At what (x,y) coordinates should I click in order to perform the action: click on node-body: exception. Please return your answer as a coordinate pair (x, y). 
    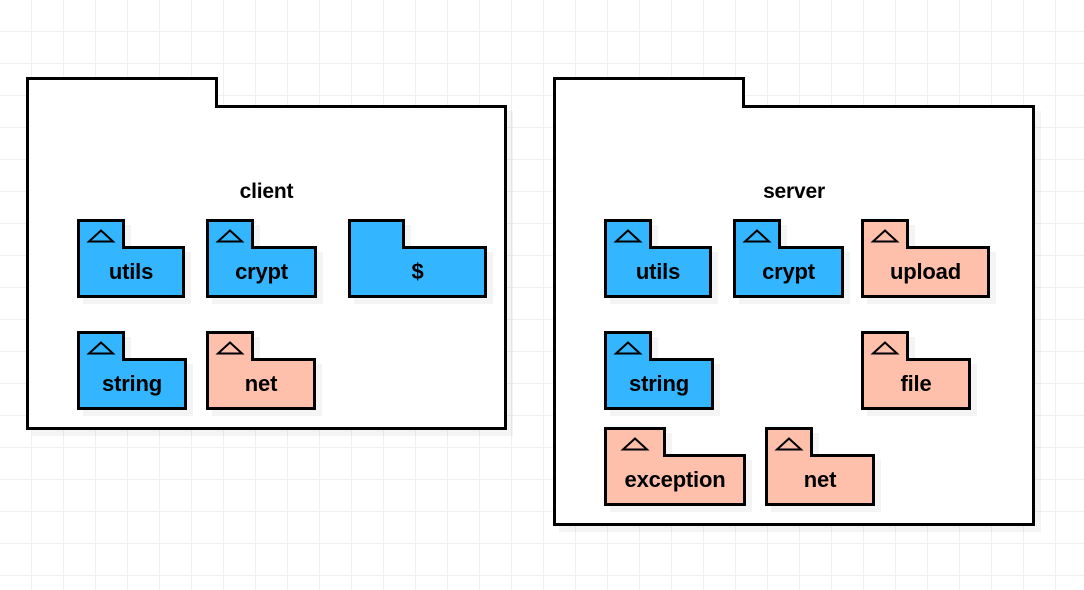
    Looking at the image, I should click on (675, 480).